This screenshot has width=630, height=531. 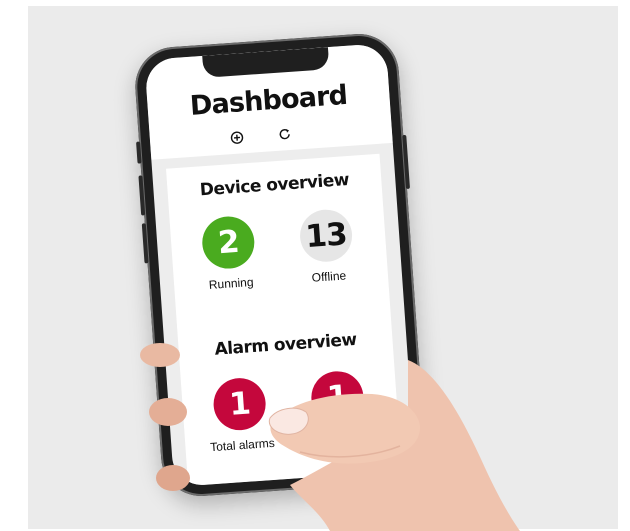 What do you see at coordinates (228, 242) in the screenshot?
I see `running-count: 2` at bounding box center [228, 242].